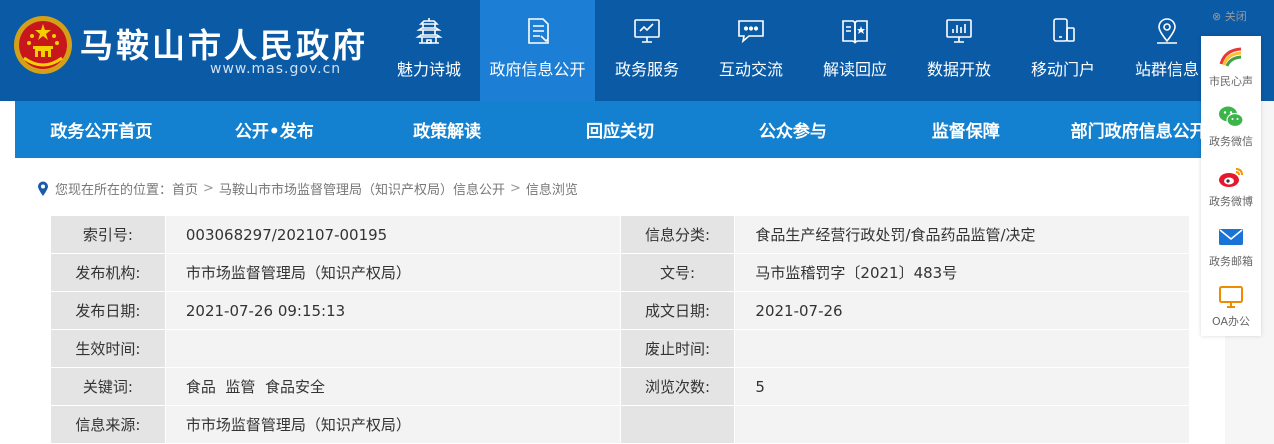  What do you see at coordinates (429, 31) in the screenshot?
I see `pagoda-icon` at bounding box center [429, 31].